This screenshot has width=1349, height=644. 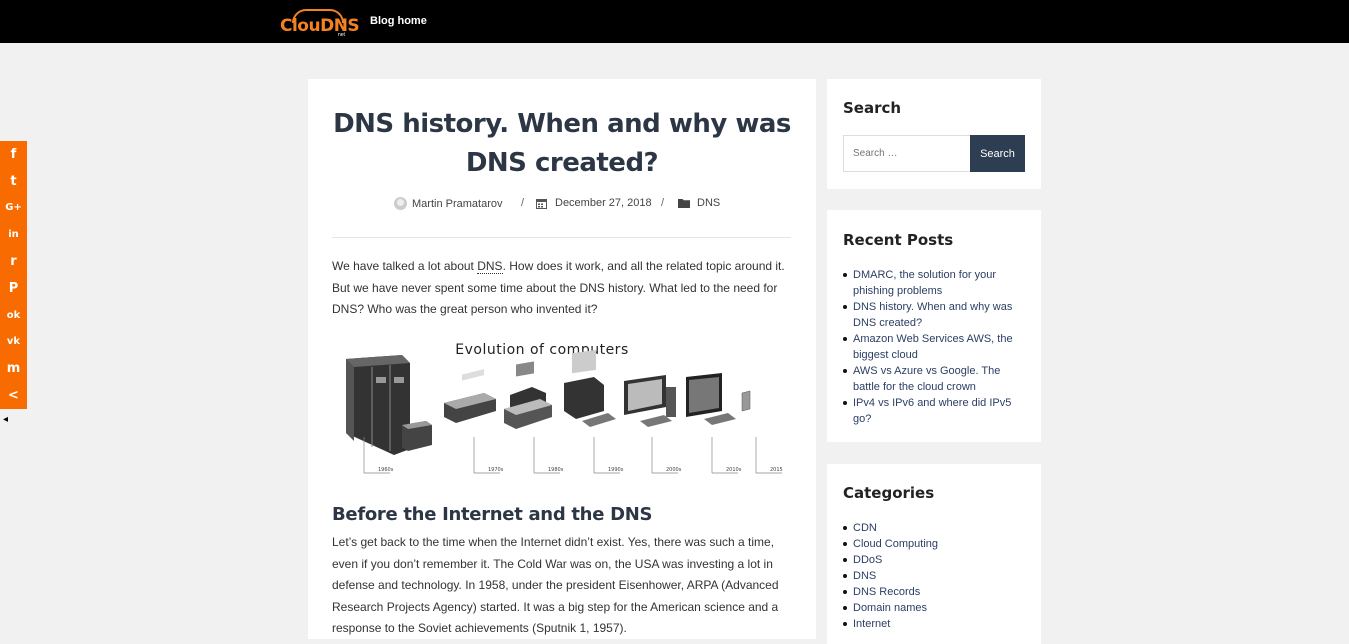 I want to click on post-date-text: December 27, 2018, so click(x=603, y=203).